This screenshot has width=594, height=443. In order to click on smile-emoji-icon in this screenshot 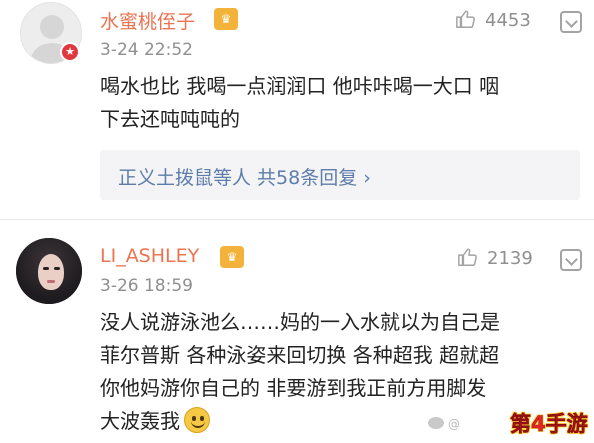, I will do `click(197, 420)`.